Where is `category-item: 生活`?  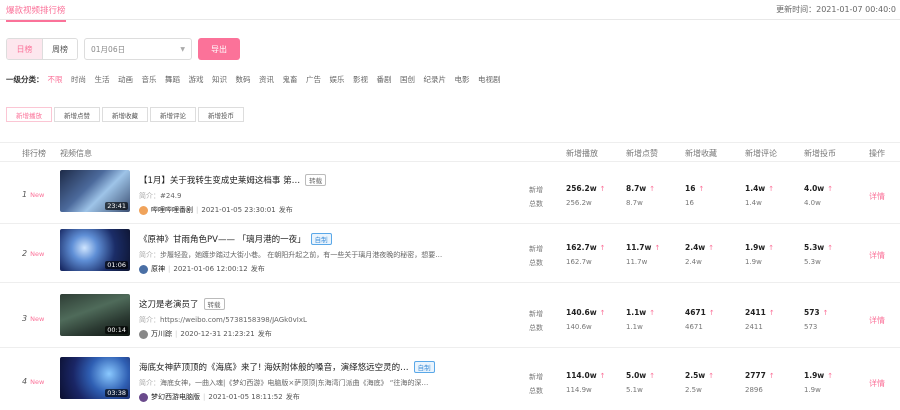
category-item: 生活 is located at coordinates (102, 79).